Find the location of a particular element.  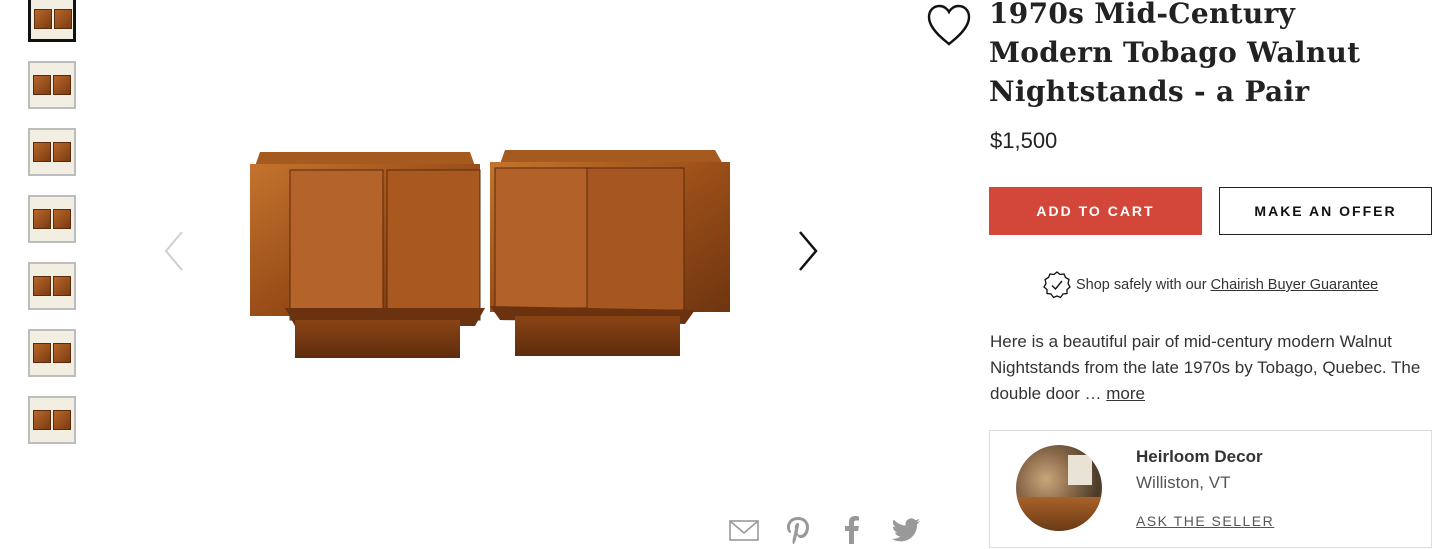

previous-image-arrow-icon is located at coordinates (175, 251).